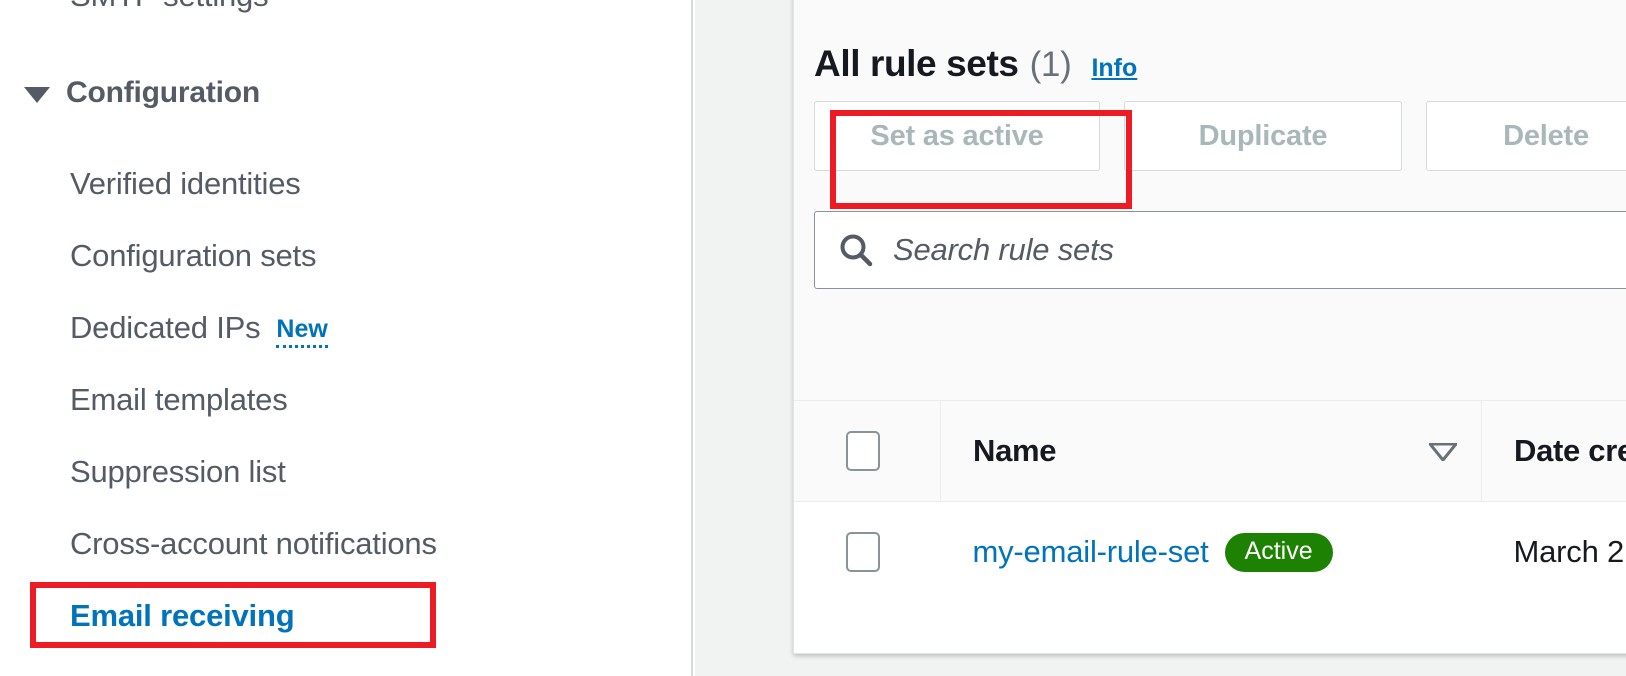 This screenshot has height=676, width=1626. I want to click on row-date-cell: March 2, so click(1554, 552).